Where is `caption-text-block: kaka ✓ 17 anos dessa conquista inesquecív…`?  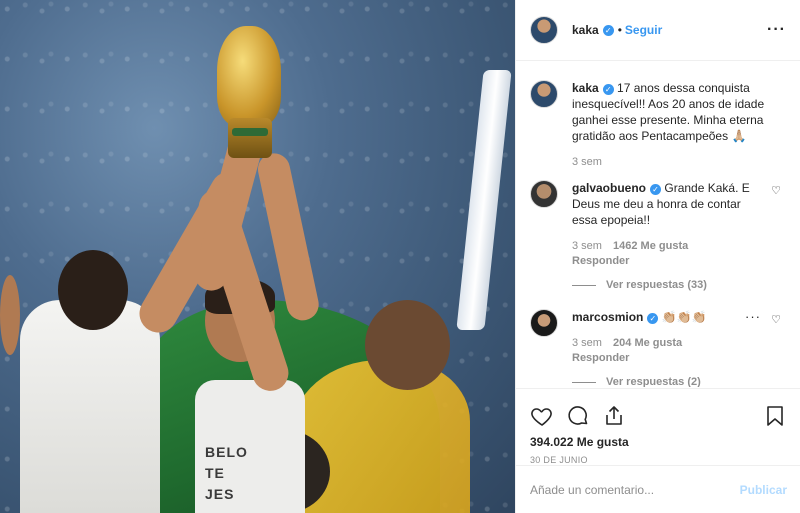 caption-text-block: kaka ✓ 17 anos dessa conquista inesquecív… is located at coordinates (670, 112).